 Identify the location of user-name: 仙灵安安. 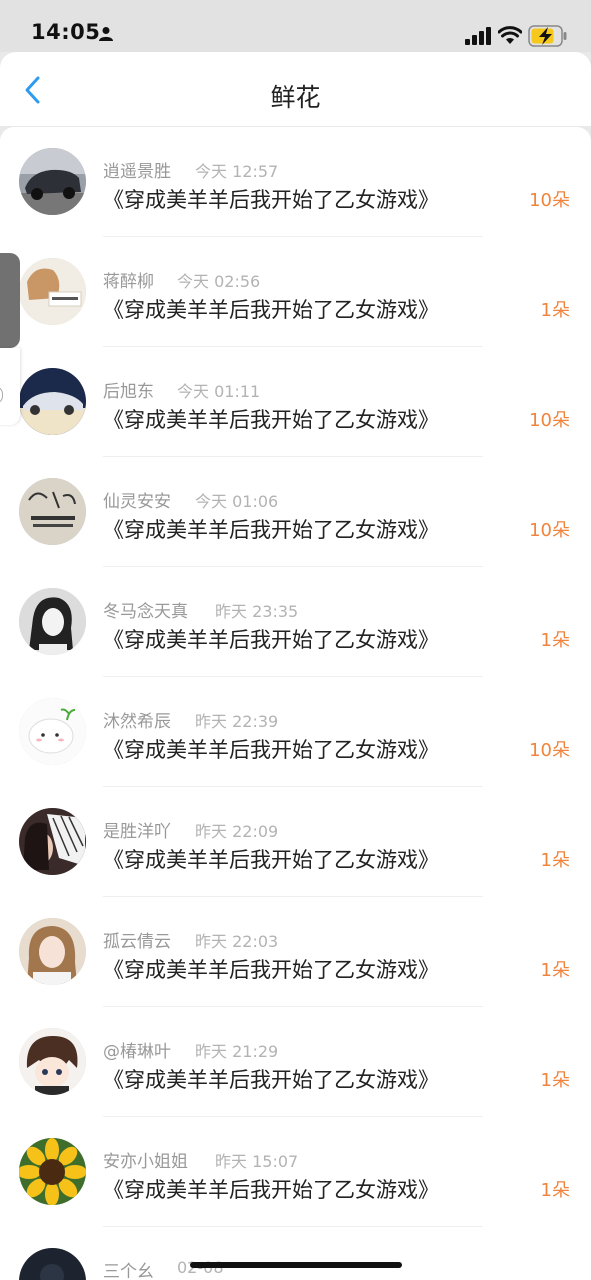
(137, 499).